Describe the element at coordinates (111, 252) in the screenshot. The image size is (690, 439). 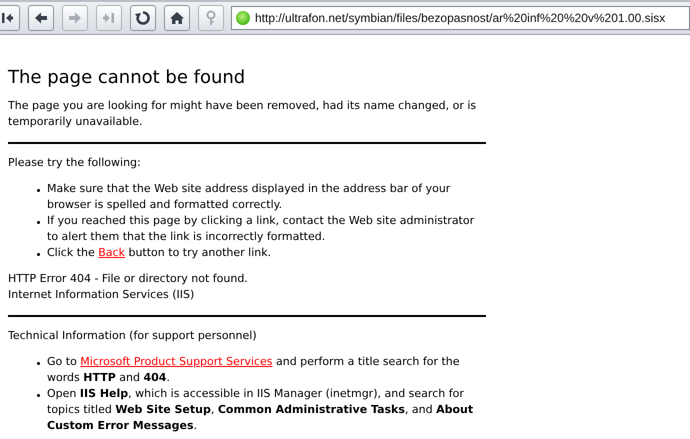
I see `link: Back` at that location.